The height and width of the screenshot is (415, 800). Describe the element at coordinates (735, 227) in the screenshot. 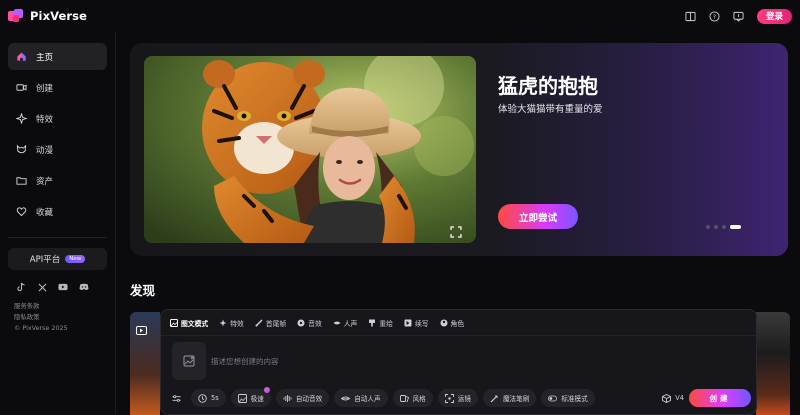

I see `carousel-dot-active` at that location.